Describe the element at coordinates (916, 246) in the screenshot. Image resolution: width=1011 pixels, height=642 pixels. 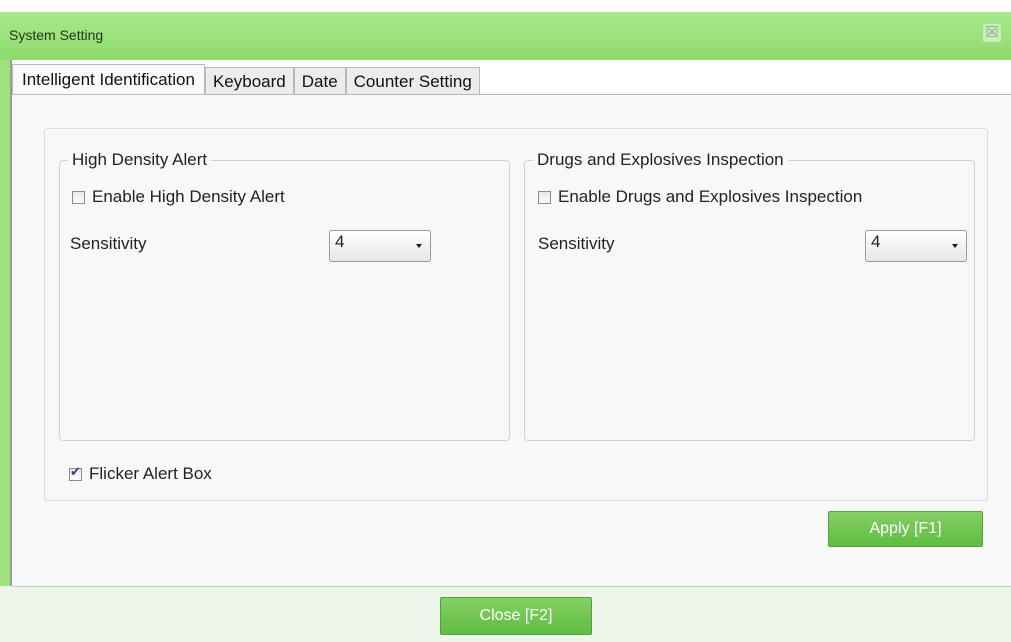
I see `drugs-explosives-sensitivity-select: 4` at that location.